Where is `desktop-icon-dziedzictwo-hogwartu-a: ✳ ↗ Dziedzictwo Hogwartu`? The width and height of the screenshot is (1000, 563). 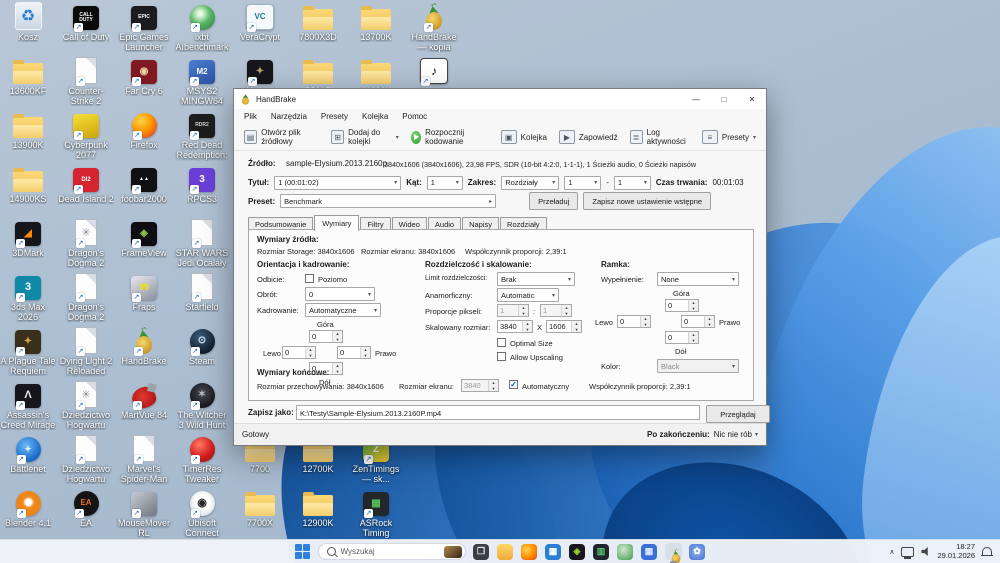 desktop-icon-dziedzictwo-hogwartu-a: ✳ ↗ Dziedzictwo Hogwartu is located at coordinates (86, 405).